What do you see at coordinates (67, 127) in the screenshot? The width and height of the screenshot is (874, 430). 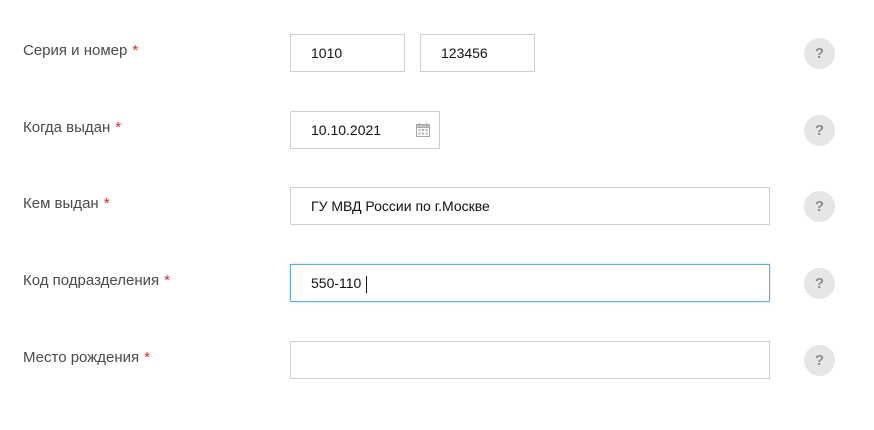 I see `issue-date-label-text: Когда выдан` at bounding box center [67, 127].